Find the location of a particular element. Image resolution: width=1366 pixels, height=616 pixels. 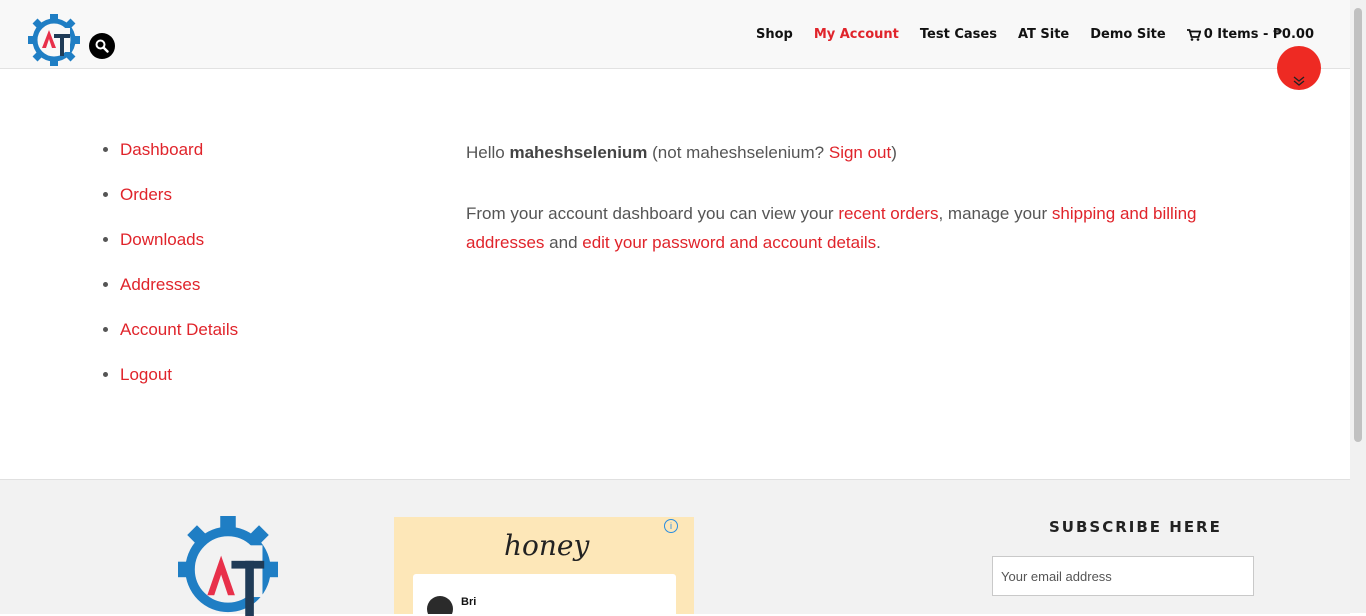

nav-at-site: AT Site is located at coordinates (1043, 35).